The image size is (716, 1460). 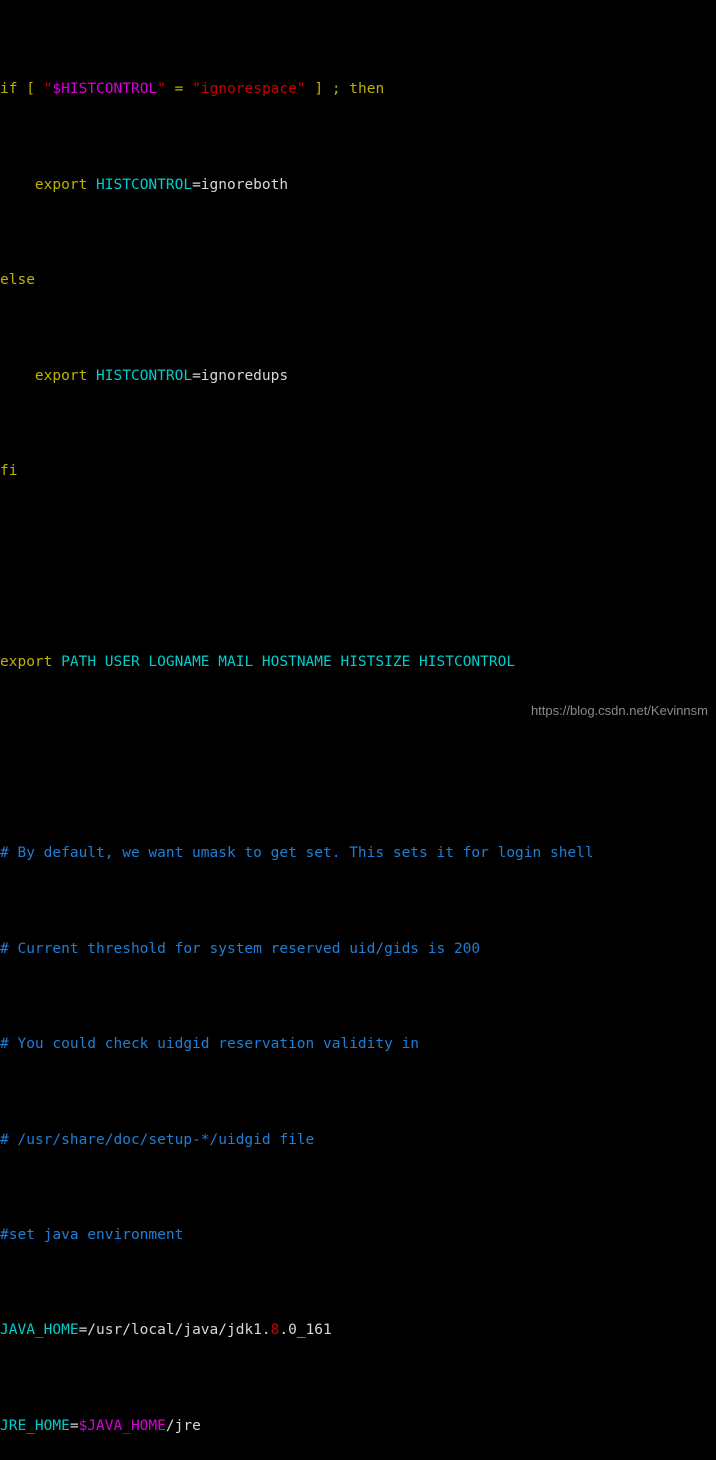 What do you see at coordinates (358, 1426) in the screenshot?
I see `code-line: JRE_HOME=$JAVA_HOME/jre` at bounding box center [358, 1426].